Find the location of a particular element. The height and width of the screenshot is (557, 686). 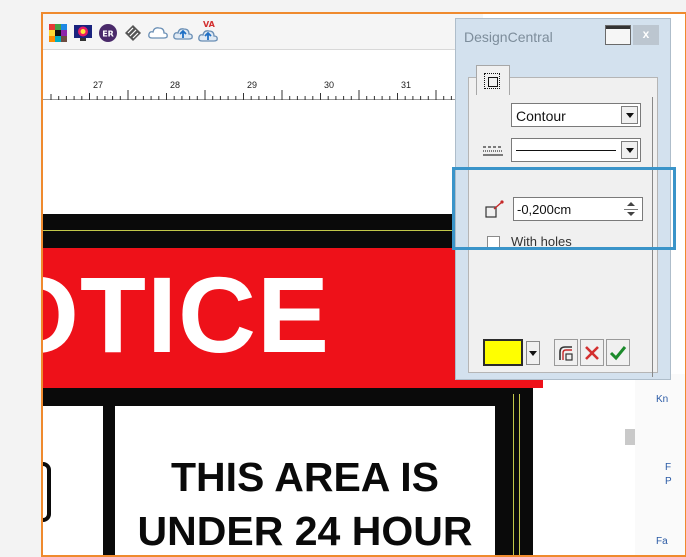

side-link: P is located at coordinates (668, 481).